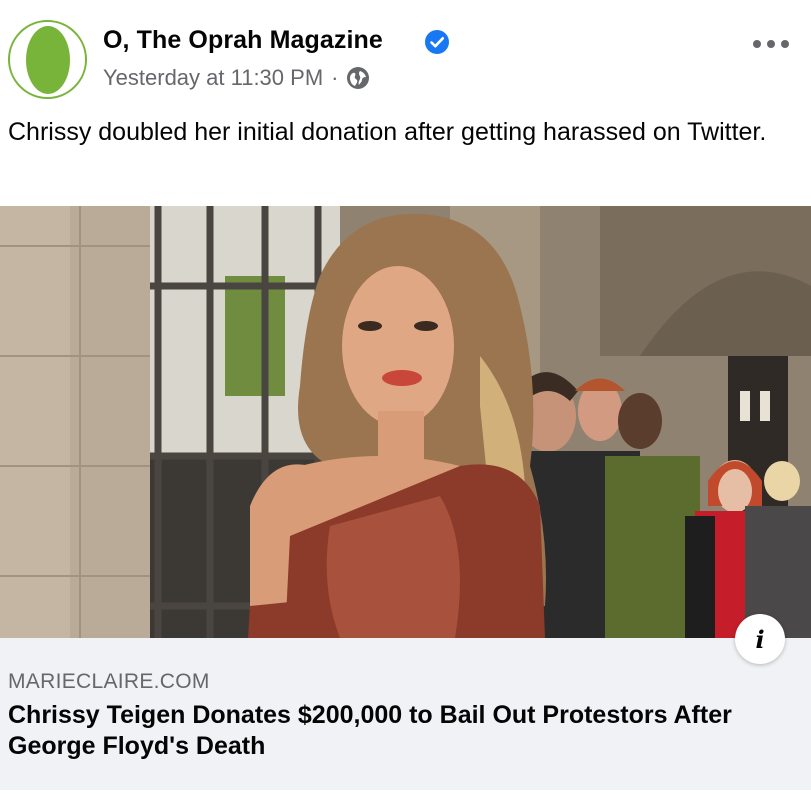 The width and height of the screenshot is (811, 799). Describe the element at coordinates (358, 78) in the screenshot. I see `globe-icon` at that location.